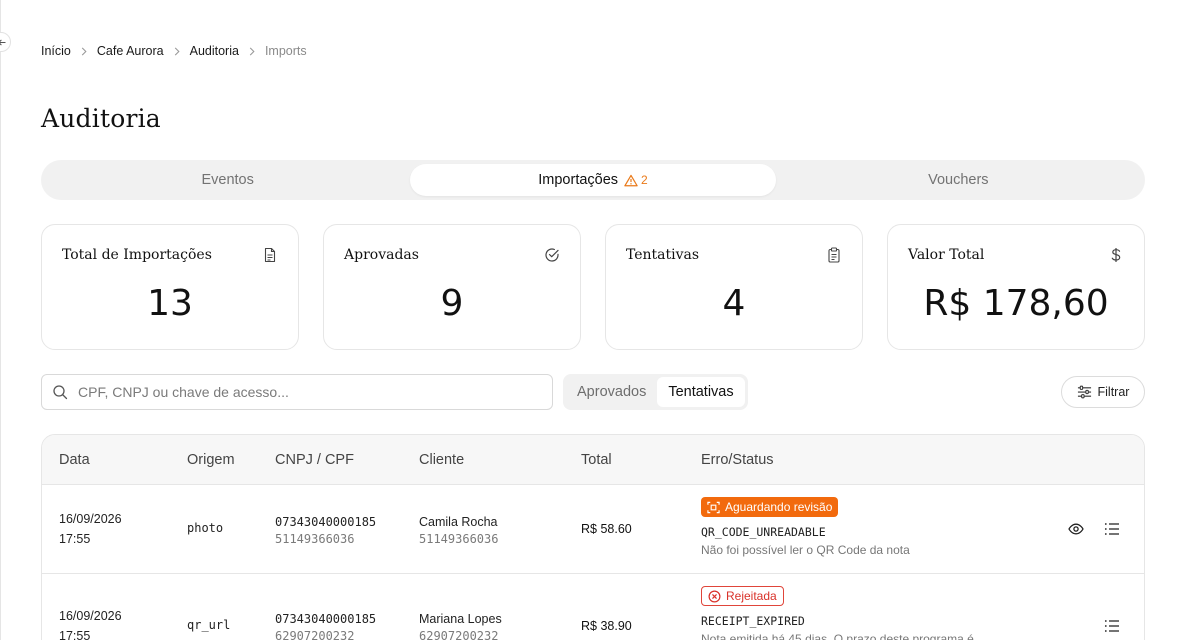 The width and height of the screenshot is (1185, 640). Describe the element at coordinates (663, 255) in the screenshot. I see `stat-label: Tentativas` at that location.